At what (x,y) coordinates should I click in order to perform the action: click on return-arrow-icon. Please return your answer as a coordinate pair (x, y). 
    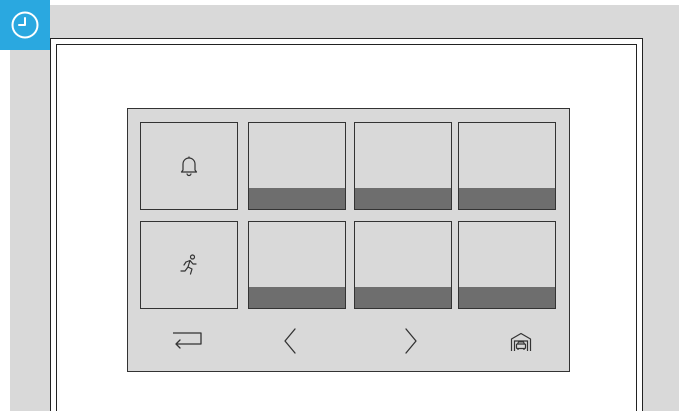
    Looking at the image, I should click on (187, 340).